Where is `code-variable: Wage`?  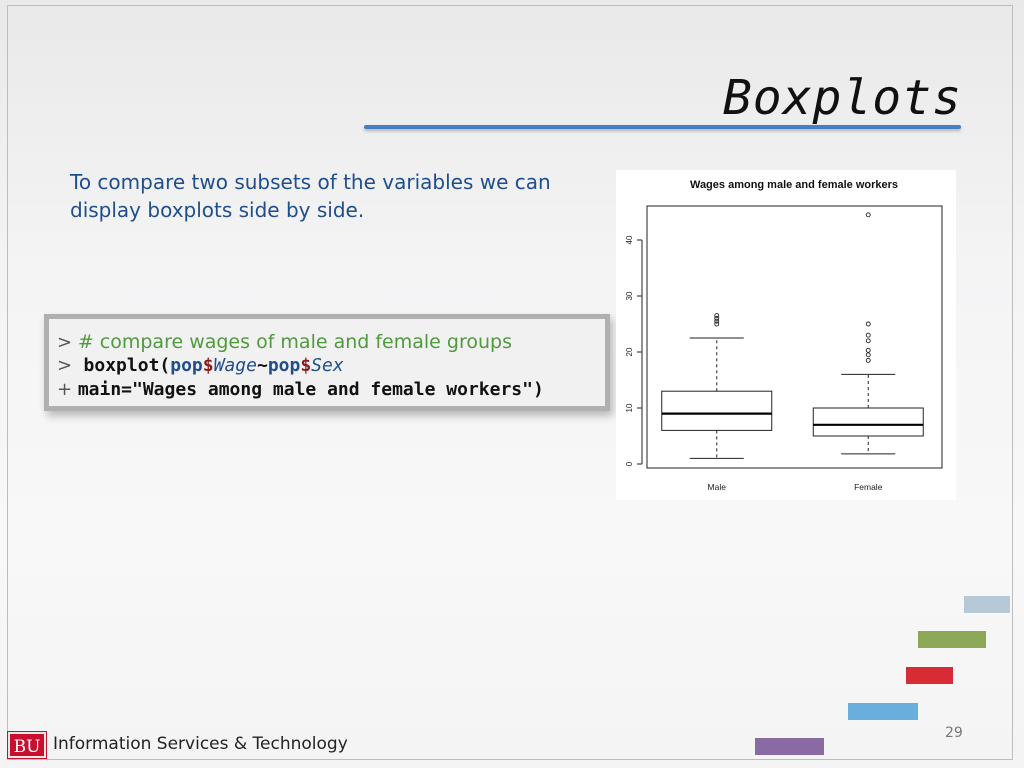 code-variable: Wage is located at coordinates (235, 365).